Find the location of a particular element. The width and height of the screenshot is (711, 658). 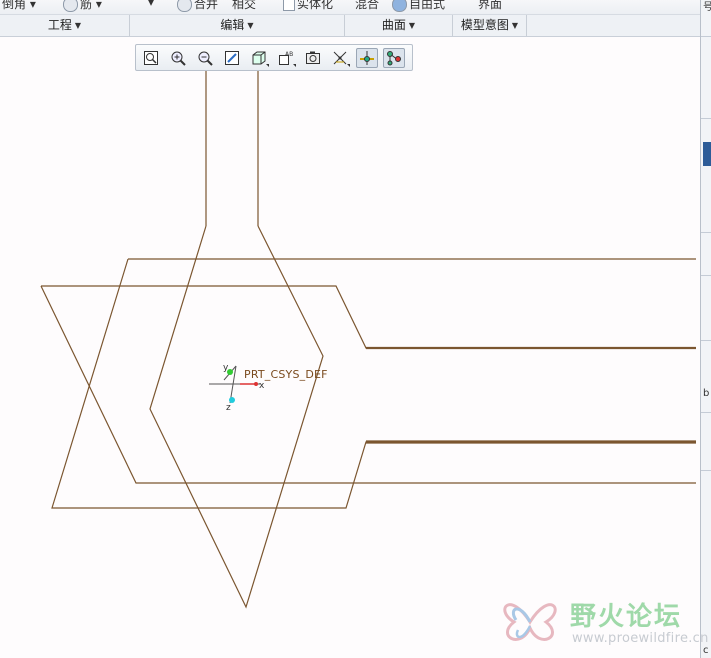

display-style-button is located at coordinates (259, 58).